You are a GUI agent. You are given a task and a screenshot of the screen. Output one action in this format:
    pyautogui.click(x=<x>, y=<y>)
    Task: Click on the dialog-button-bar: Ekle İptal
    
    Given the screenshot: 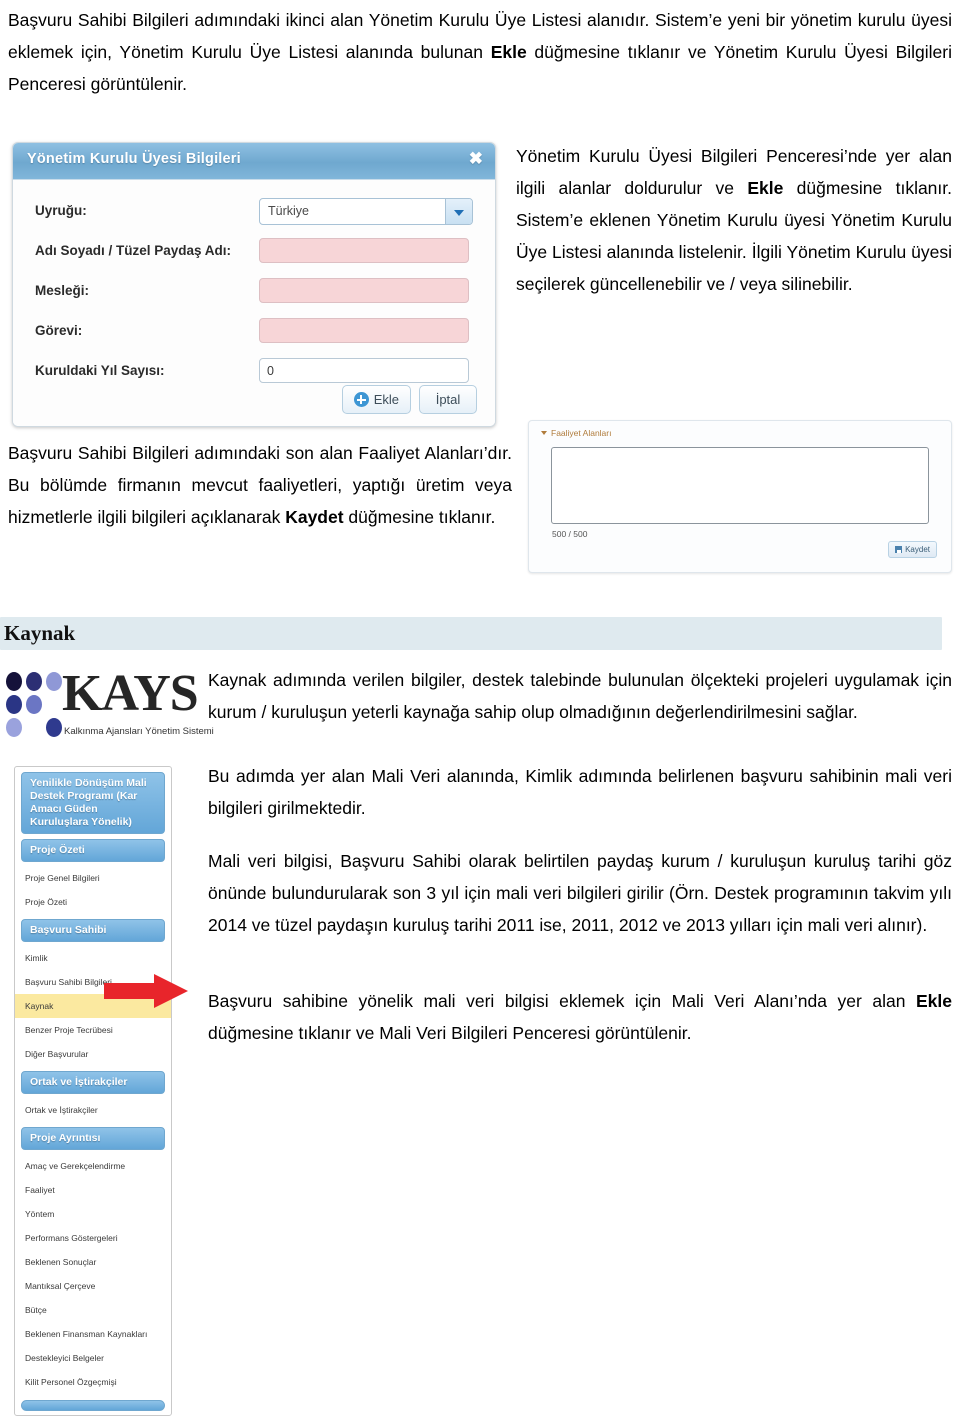 What is the action you would take?
    pyautogui.click(x=409, y=399)
    